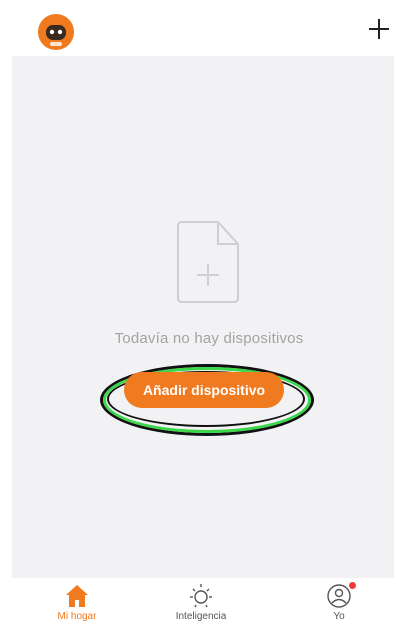 The height and width of the screenshot is (625, 396). Describe the element at coordinates (207, 262) in the screenshot. I see `document-plus-icon` at that location.